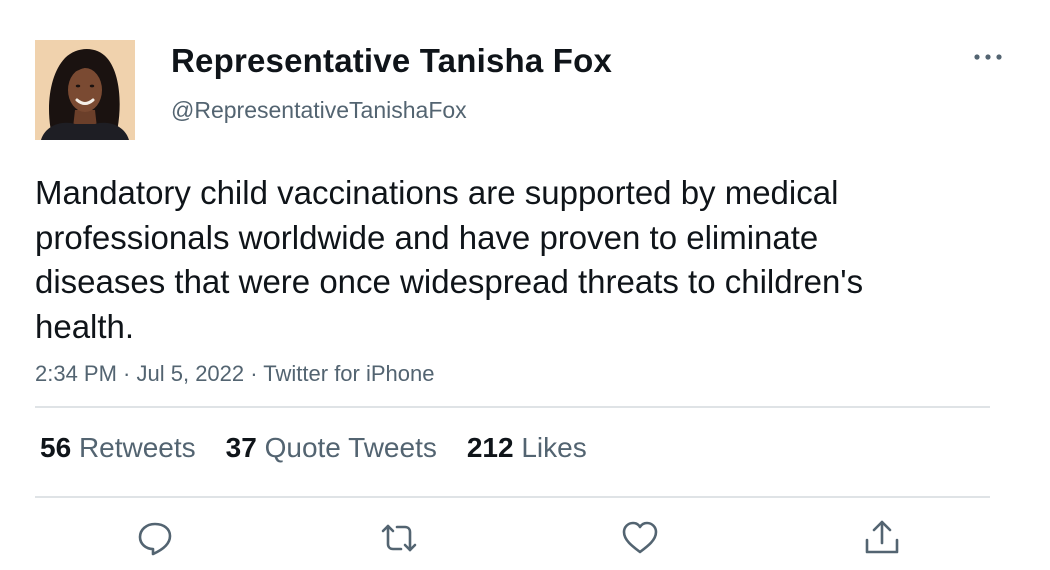 Image resolution: width=1050 pixels, height=570 pixels. Describe the element at coordinates (391, 61) in the screenshot. I see `display-name: Representative Tanisha Fox` at that location.